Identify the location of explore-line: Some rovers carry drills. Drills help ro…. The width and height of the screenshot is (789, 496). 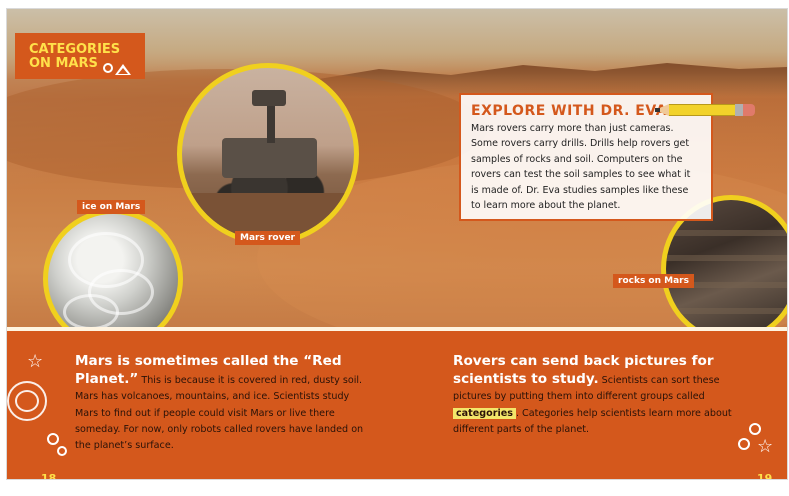
(580, 144).